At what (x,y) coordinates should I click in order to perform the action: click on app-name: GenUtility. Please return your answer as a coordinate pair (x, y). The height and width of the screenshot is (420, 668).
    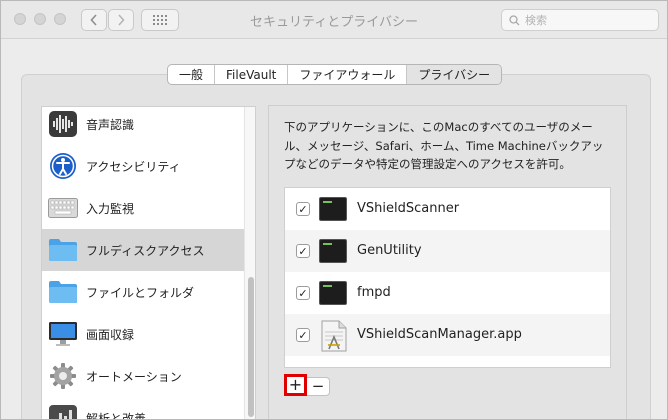
    Looking at the image, I should click on (389, 250).